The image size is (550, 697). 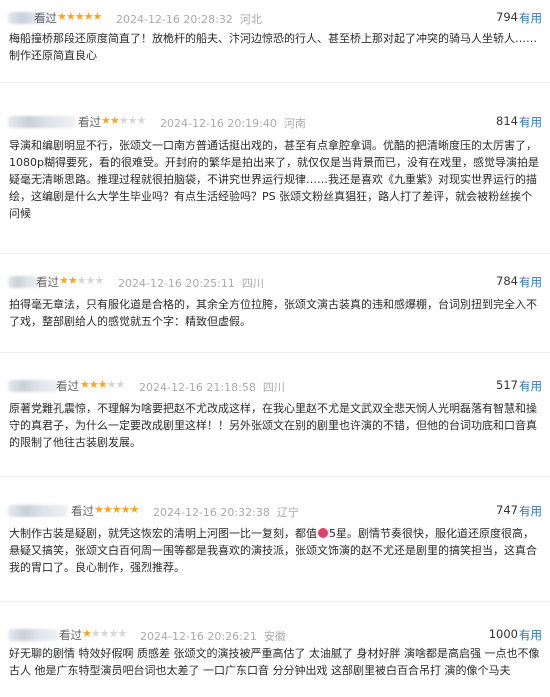 I want to click on useful-count: 1000, so click(x=503, y=634).